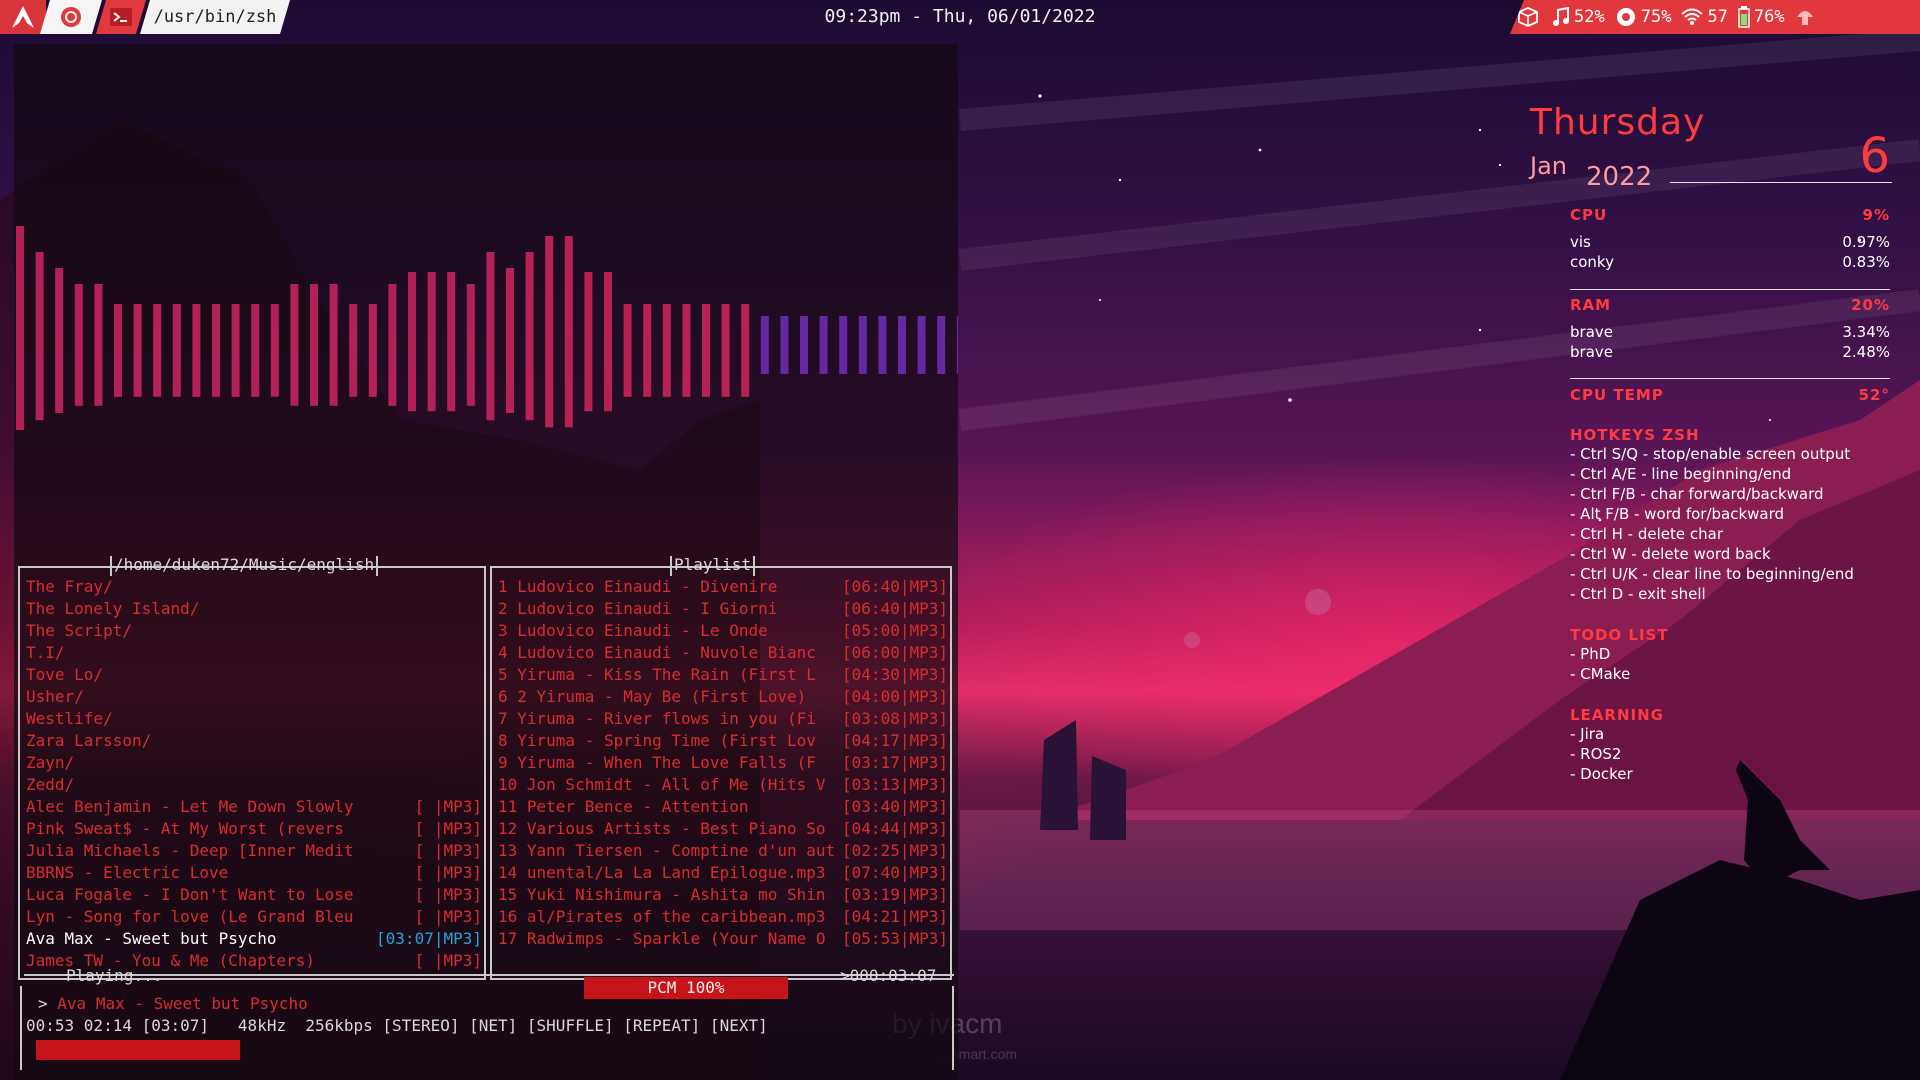  I want to click on hotkey-item: - Ctrl H - delete char, so click(1647, 534).